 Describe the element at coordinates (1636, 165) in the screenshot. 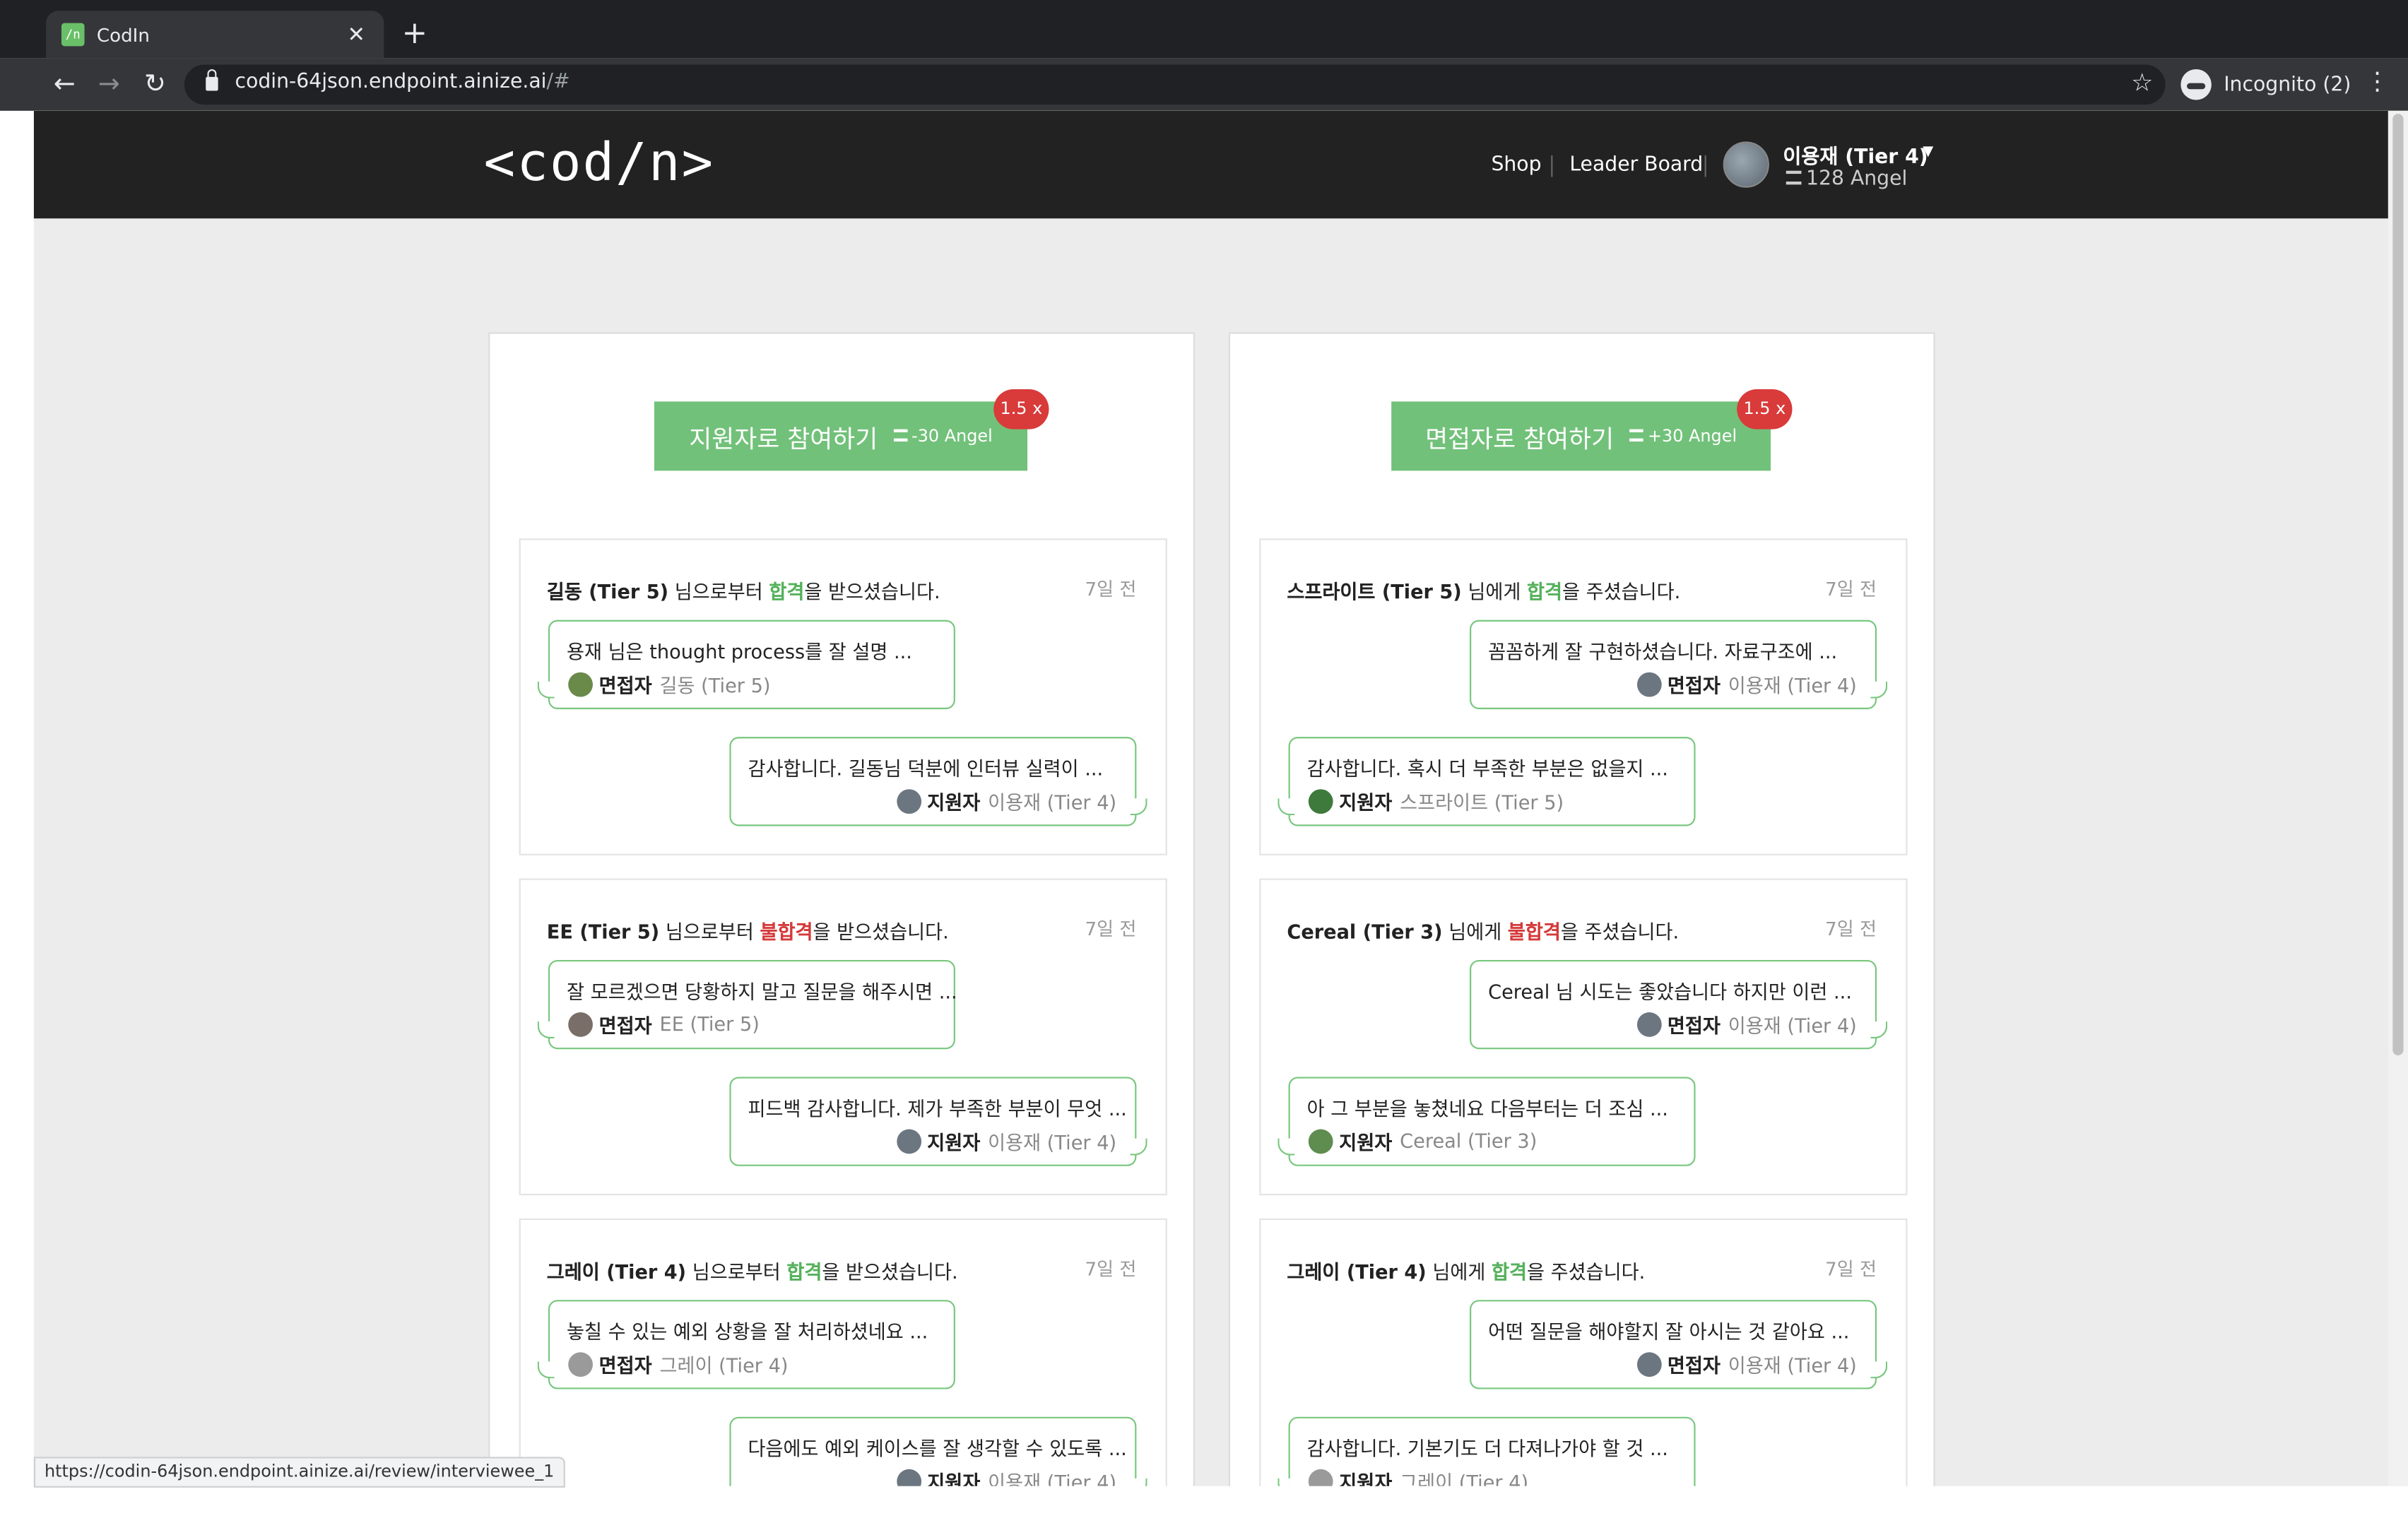

I see `nav-leaderboard-link: Leader Board` at that location.